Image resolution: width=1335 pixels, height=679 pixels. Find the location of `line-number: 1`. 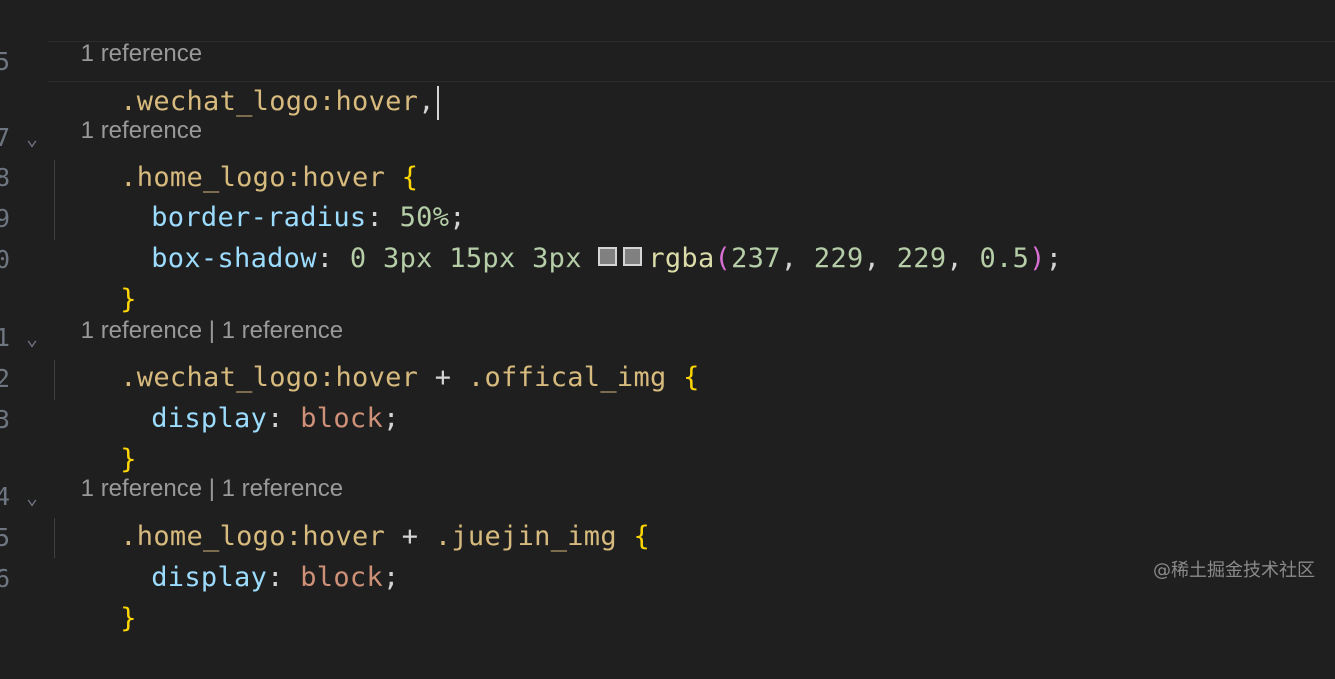

line-number: 1 is located at coordinates (5, 337).